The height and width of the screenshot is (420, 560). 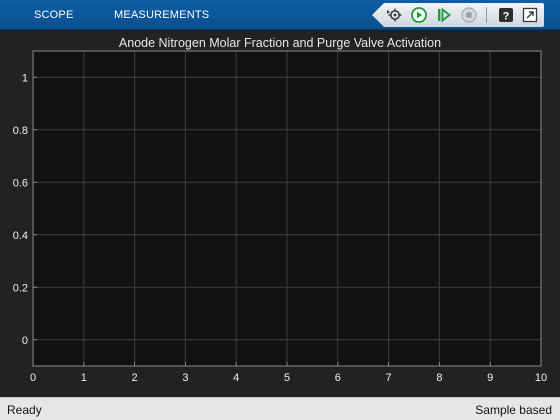 I want to click on tab-scope: SCOPE, so click(x=54, y=15).